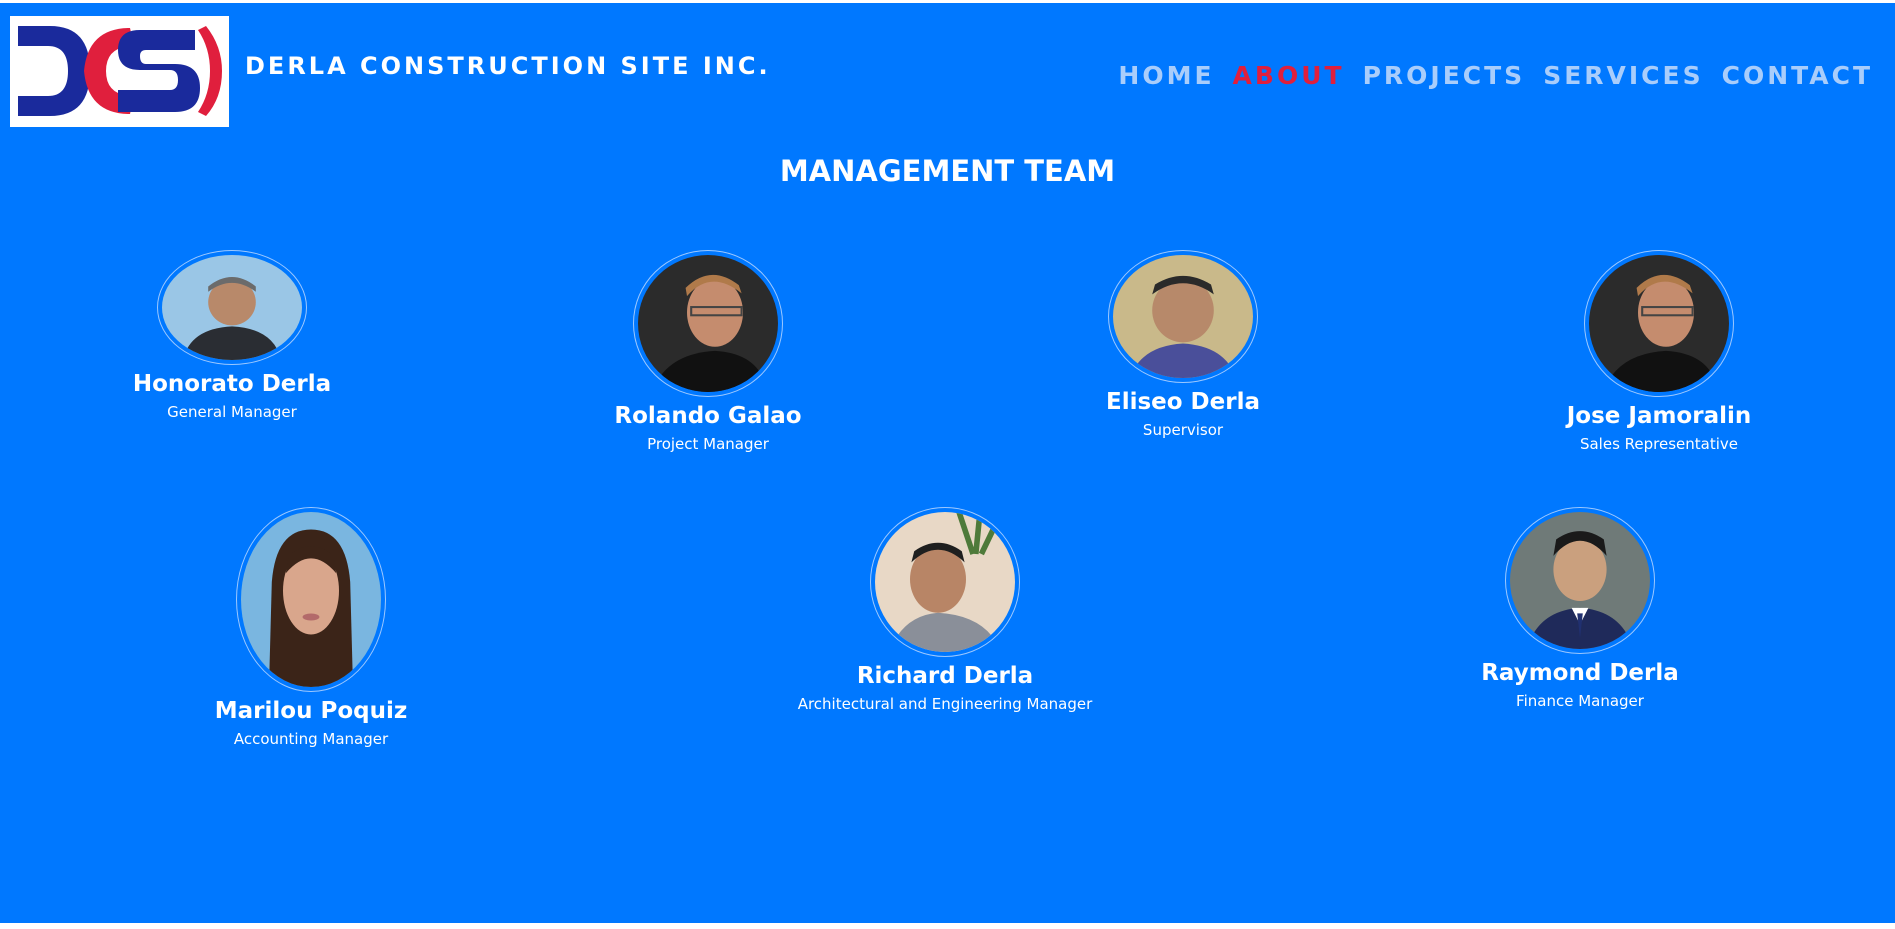 Image resolution: width=1895 pixels, height=929 pixels. I want to click on member-role: Accounting Manager, so click(311, 739).